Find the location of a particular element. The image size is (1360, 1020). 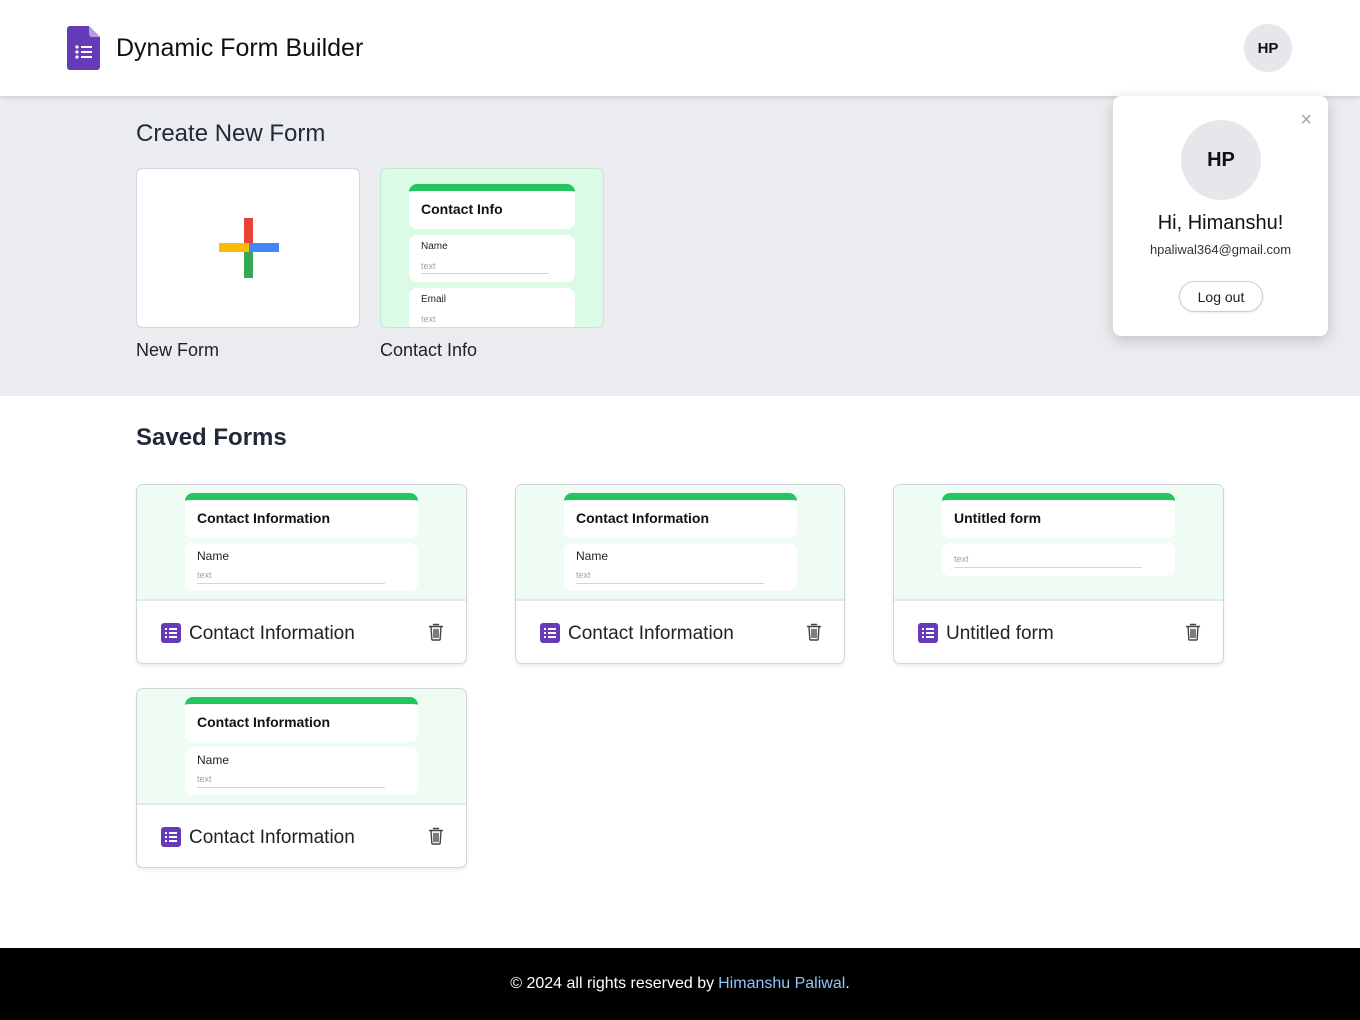

saved-section-title: Saved Forms is located at coordinates (211, 437).